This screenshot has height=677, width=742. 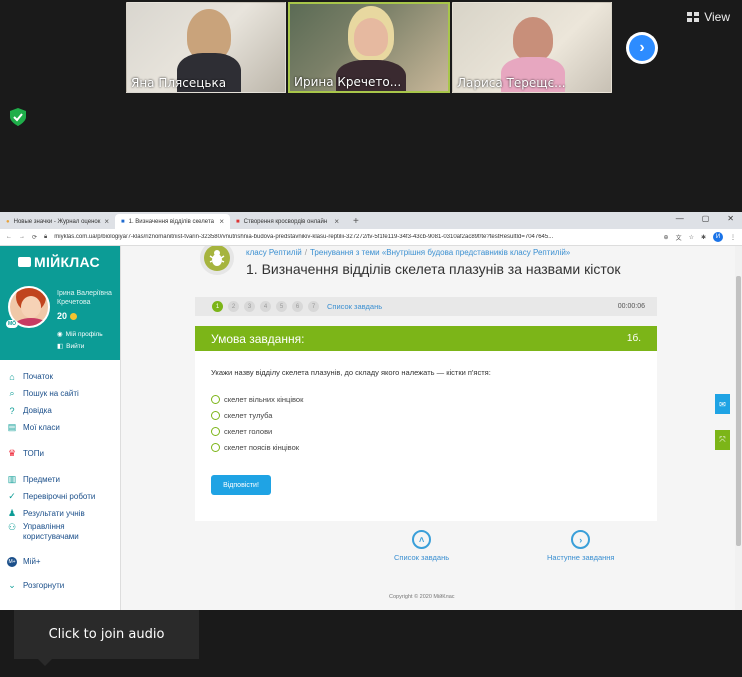 What do you see at coordinates (41, 427) in the screenshot?
I see `sidebar-item-label: Мої класи` at bounding box center [41, 427].